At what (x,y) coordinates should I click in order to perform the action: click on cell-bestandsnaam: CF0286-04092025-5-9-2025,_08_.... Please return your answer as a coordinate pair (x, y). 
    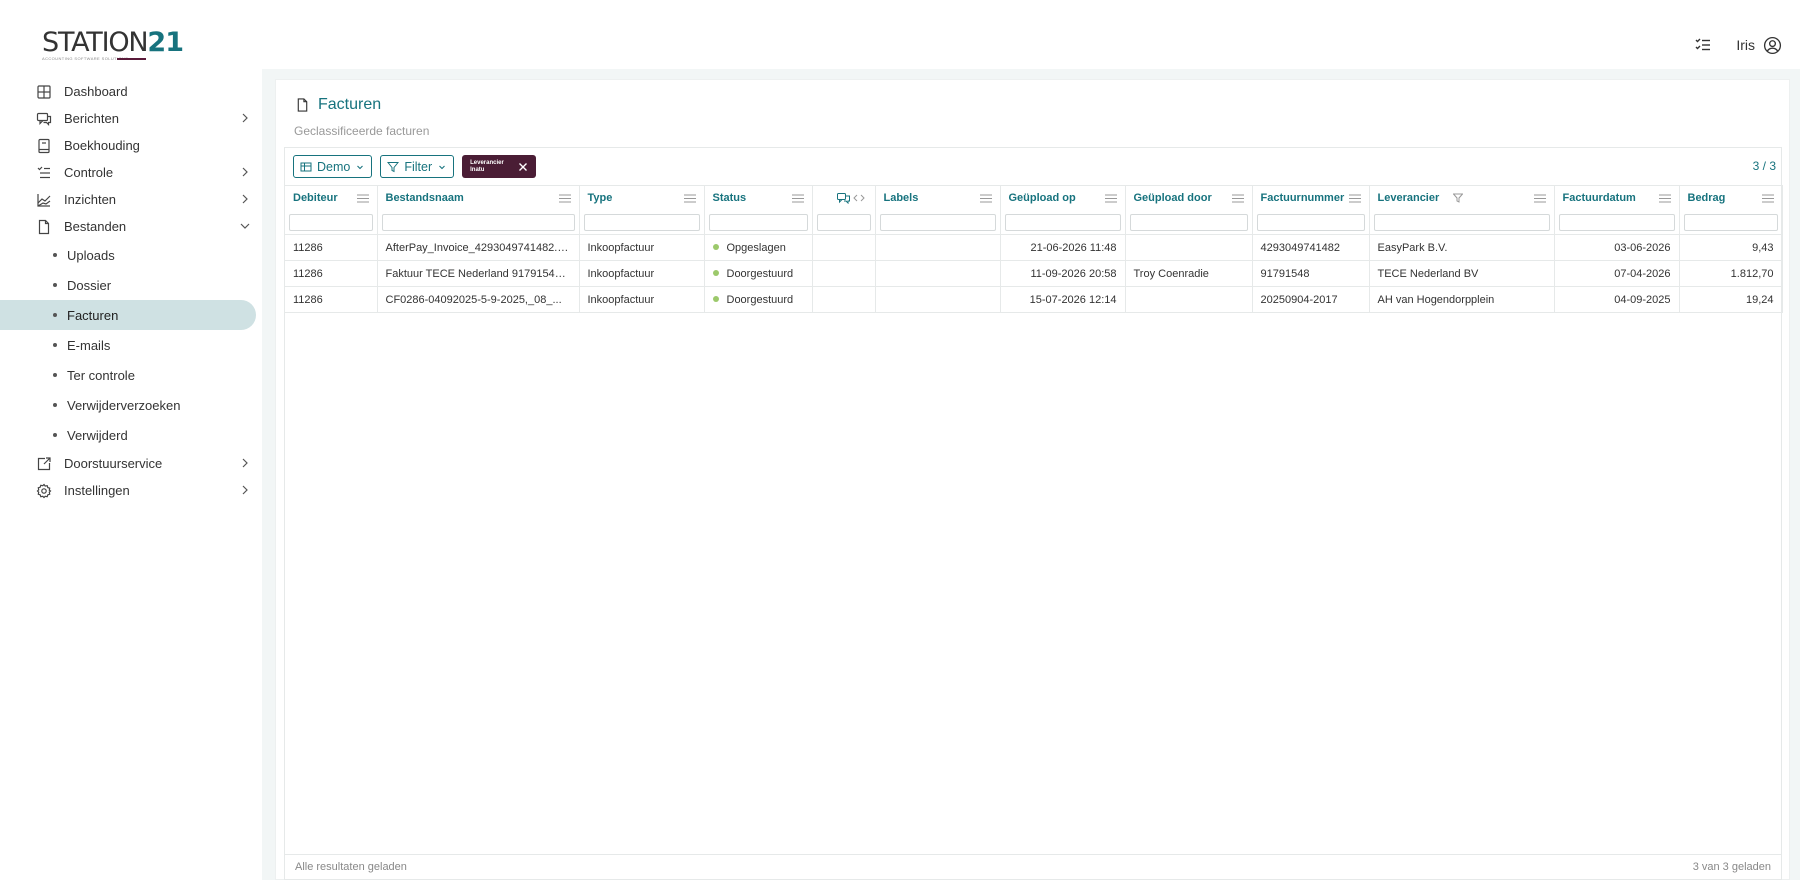
    Looking at the image, I should click on (478, 299).